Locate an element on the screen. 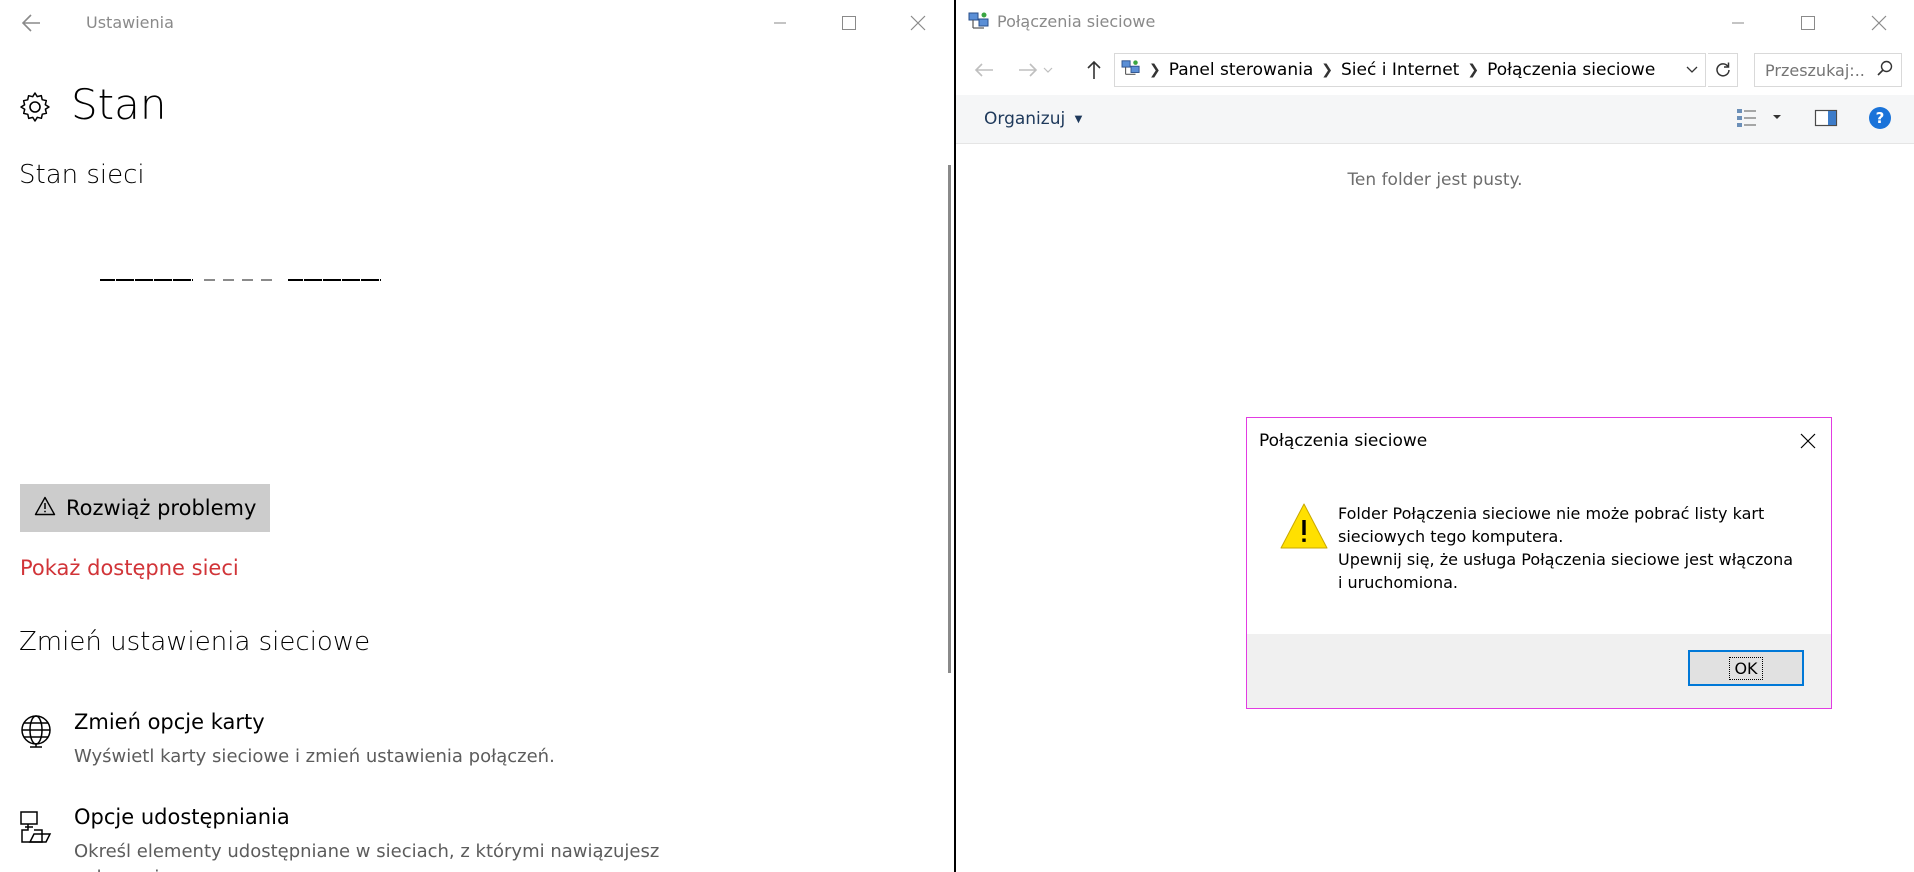 The width and height of the screenshot is (1914, 872). change-settings-heading: Zmień ustawienia sieciowe is located at coordinates (195, 642).